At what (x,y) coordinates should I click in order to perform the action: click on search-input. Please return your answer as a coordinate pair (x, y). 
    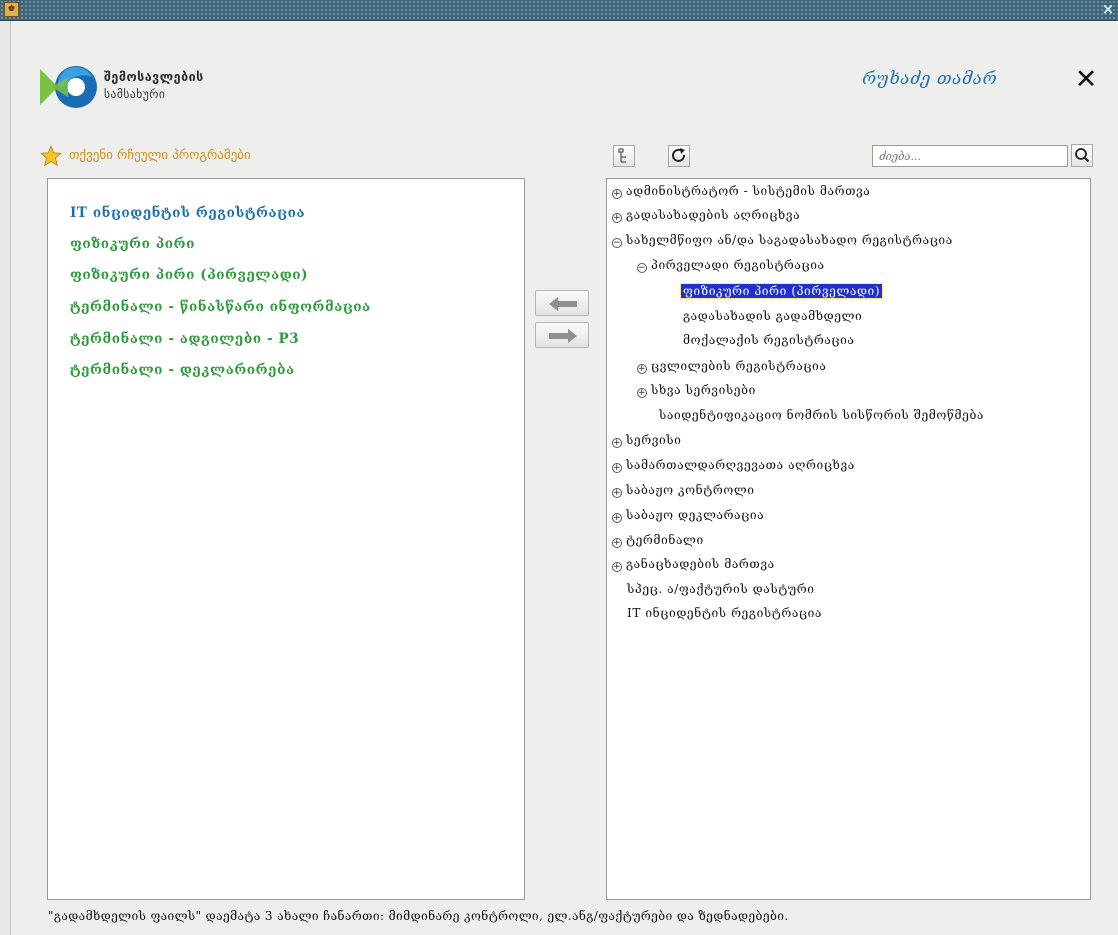
    Looking at the image, I should click on (970, 156).